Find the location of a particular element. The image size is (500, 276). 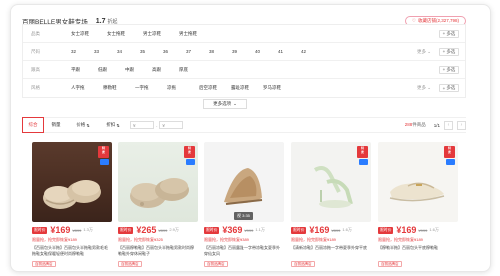

original-price: ¥899 is located at coordinates (336, 230).